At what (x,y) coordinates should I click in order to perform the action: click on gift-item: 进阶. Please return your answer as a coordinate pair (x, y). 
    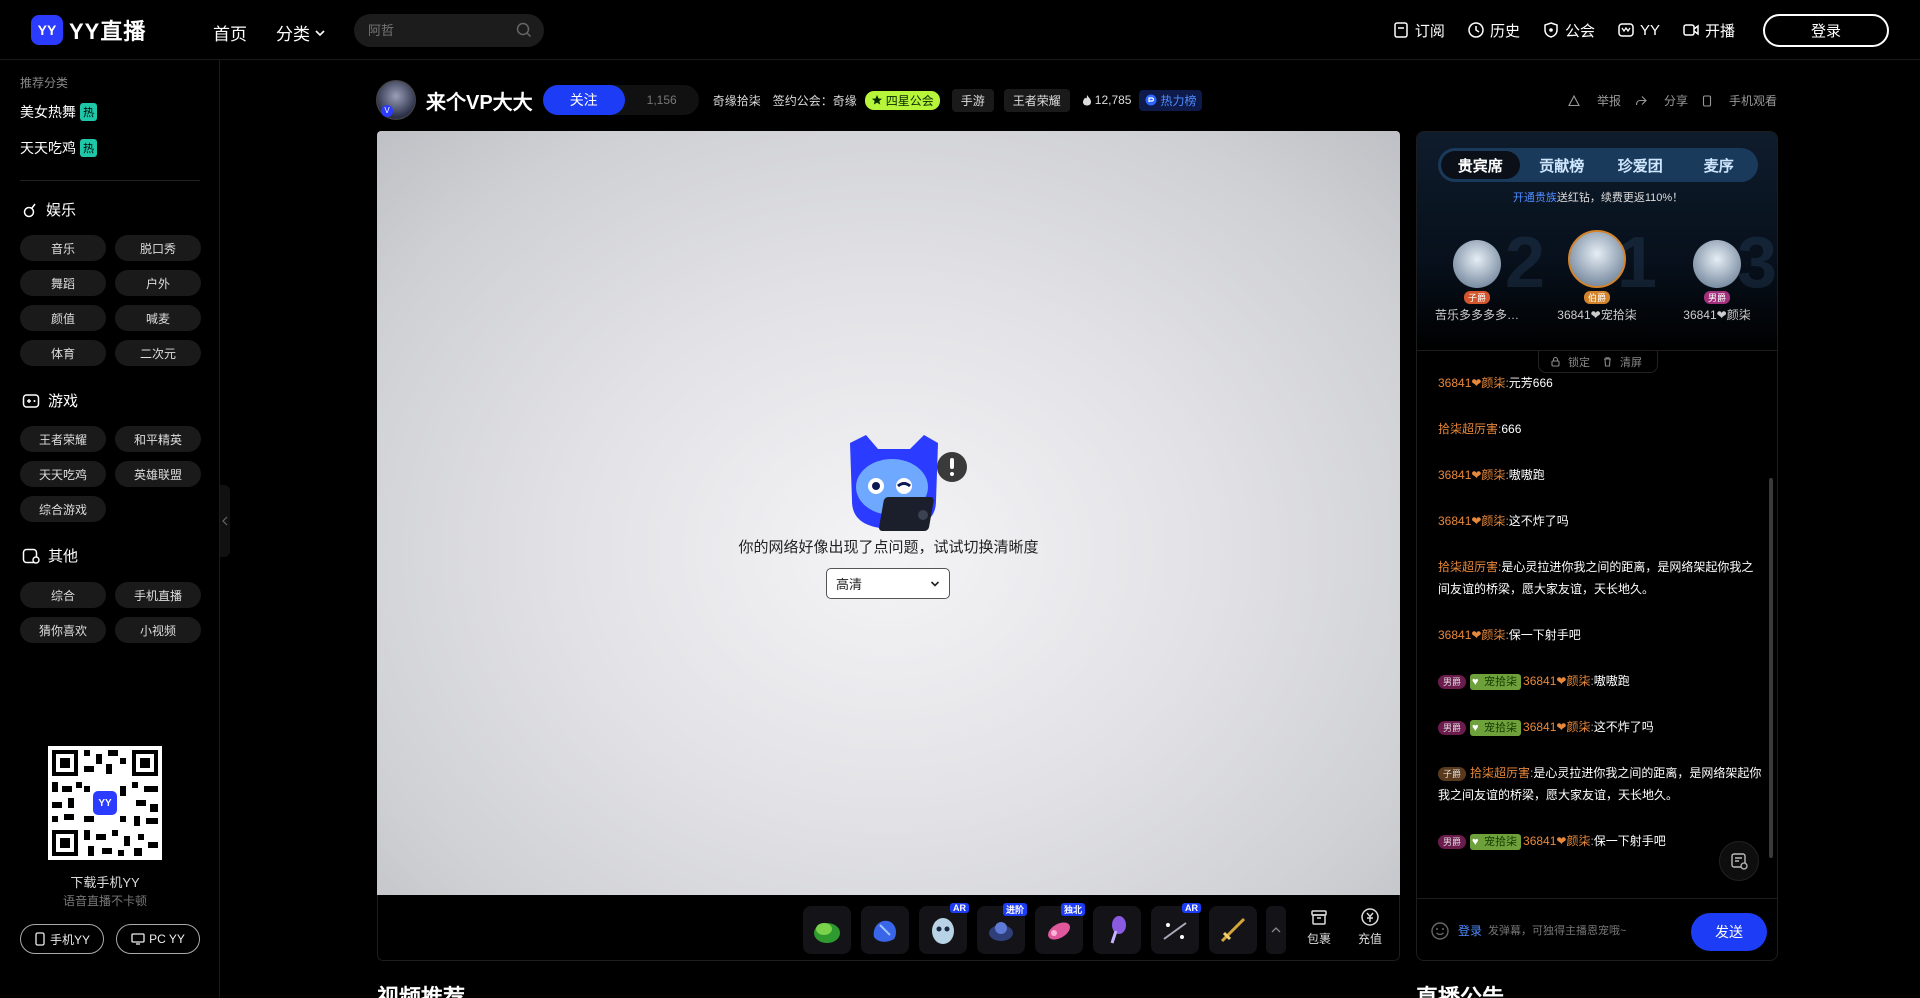
    Looking at the image, I should click on (1002, 928).